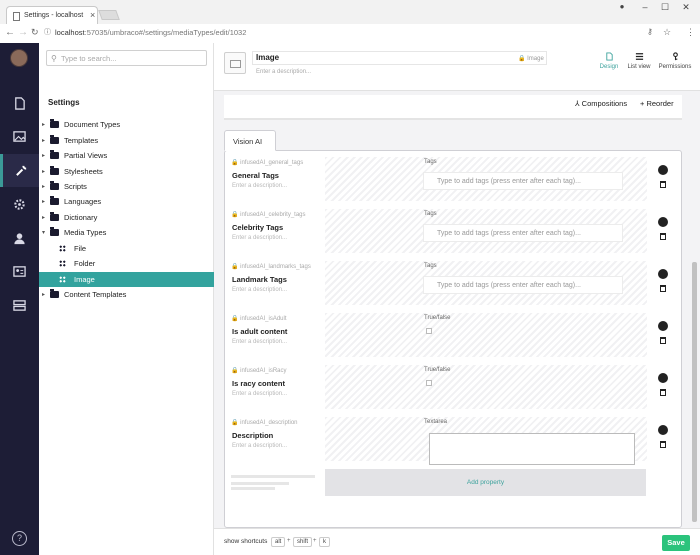  Describe the element at coordinates (109, 15) in the screenshot. I see `new-tab-button` at that location.